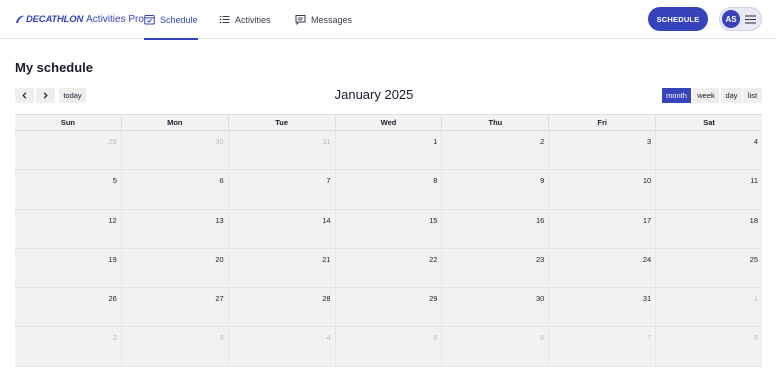 The image size is (776, 373). What do you see at coordinates (221, 181) in the screenshot?
I see `day-number: 6` at bounding box center [221, 181].